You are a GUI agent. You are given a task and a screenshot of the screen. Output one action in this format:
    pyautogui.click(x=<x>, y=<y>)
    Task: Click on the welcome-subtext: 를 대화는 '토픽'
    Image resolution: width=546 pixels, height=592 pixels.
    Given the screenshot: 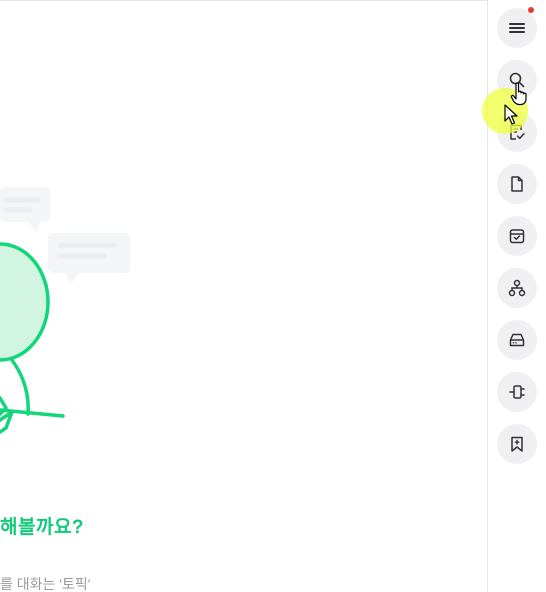 What is the action you would take?
    pyautogui.click(x=45, y=584)
    